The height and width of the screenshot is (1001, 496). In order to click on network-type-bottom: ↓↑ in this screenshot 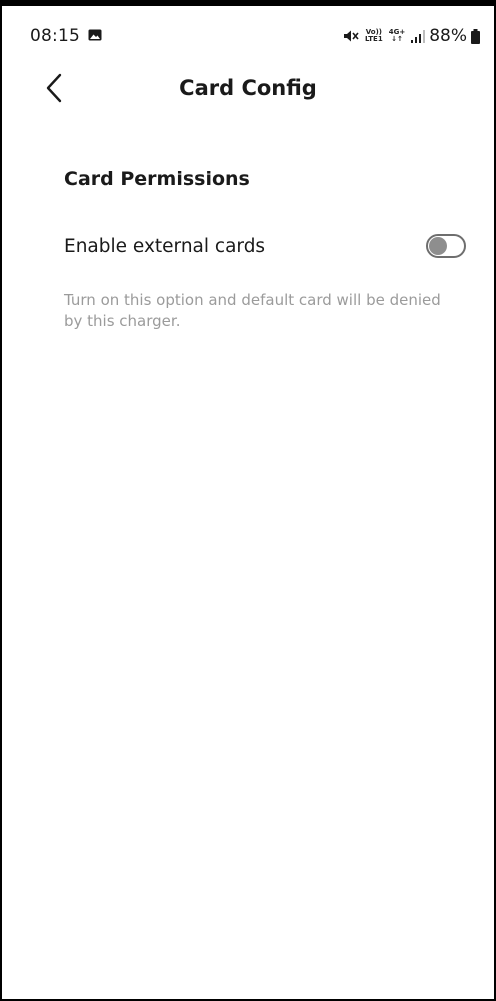, I will do `click(397, 39)`.